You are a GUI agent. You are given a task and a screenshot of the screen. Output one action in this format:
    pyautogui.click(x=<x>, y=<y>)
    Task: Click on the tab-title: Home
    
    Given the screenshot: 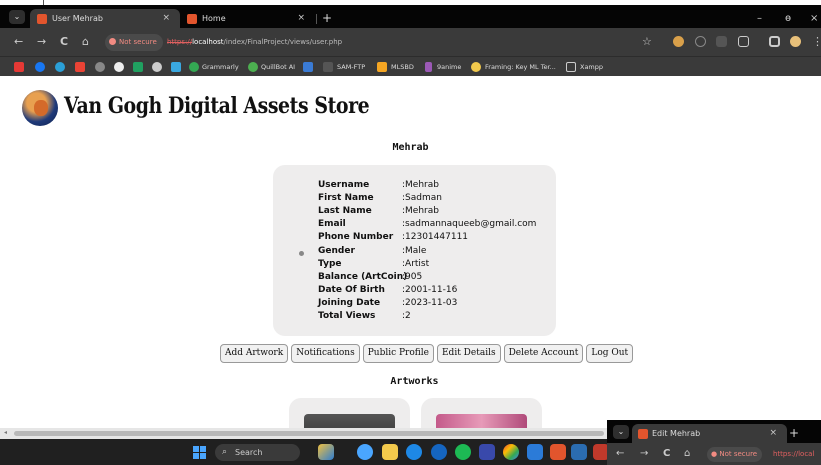 What is the action you would take?
    pyautogui.click(x=214, y=18)
    